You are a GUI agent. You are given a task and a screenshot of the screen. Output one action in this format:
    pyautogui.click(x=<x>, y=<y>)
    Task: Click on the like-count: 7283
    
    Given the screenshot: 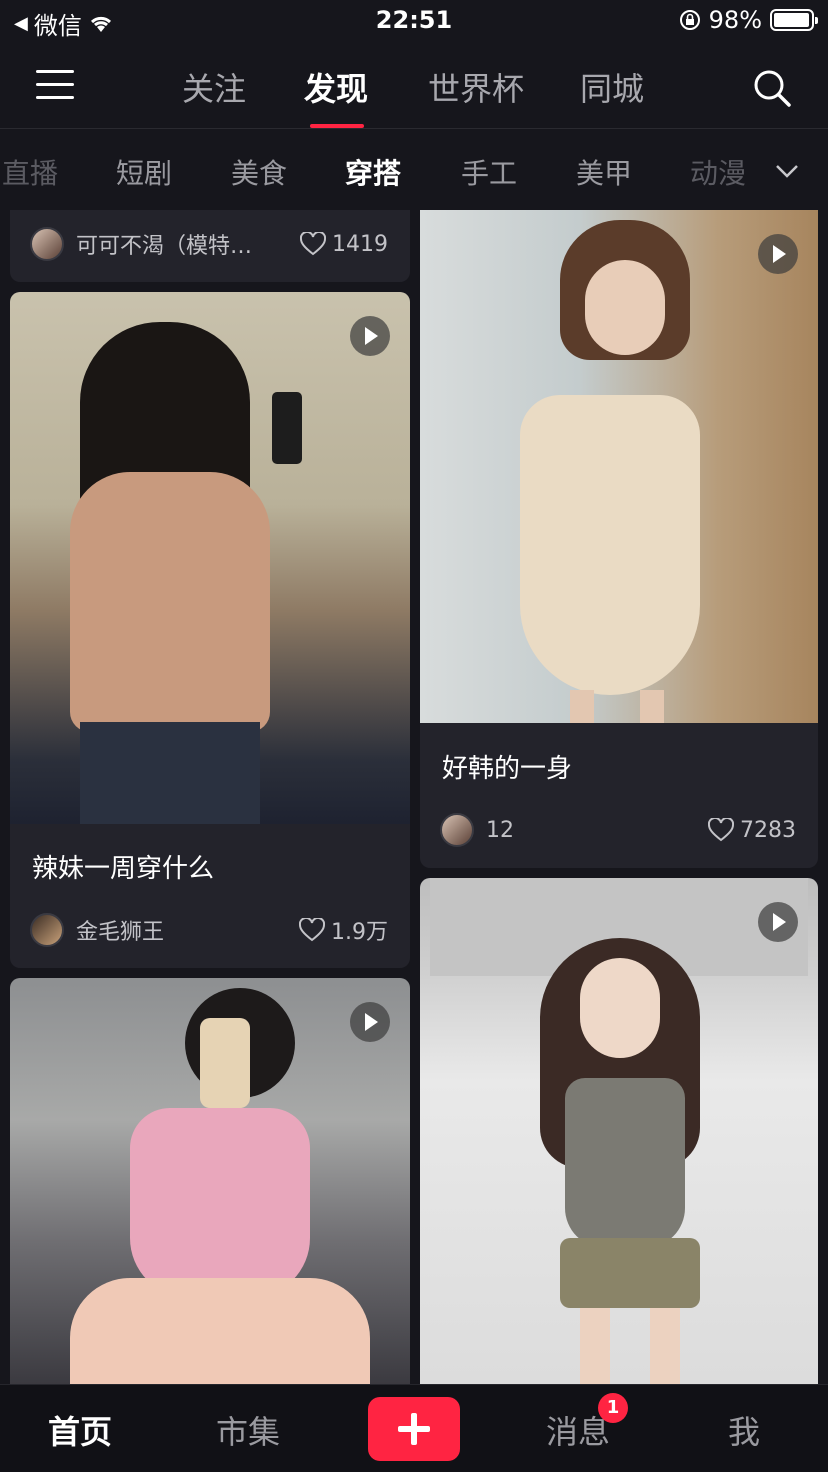 What is the action you would take?
    pyautogui.click(x=768, y=830)
    